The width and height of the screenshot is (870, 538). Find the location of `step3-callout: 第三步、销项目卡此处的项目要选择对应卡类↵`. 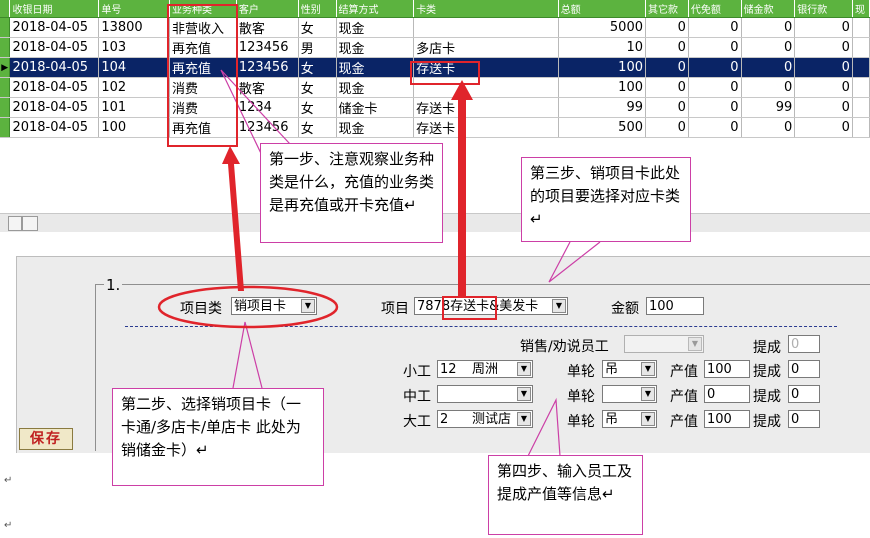

step3-callout: 第三步、销项目卡此处的项目要选择对应卡类↵ is located at coordinates (606, 199).